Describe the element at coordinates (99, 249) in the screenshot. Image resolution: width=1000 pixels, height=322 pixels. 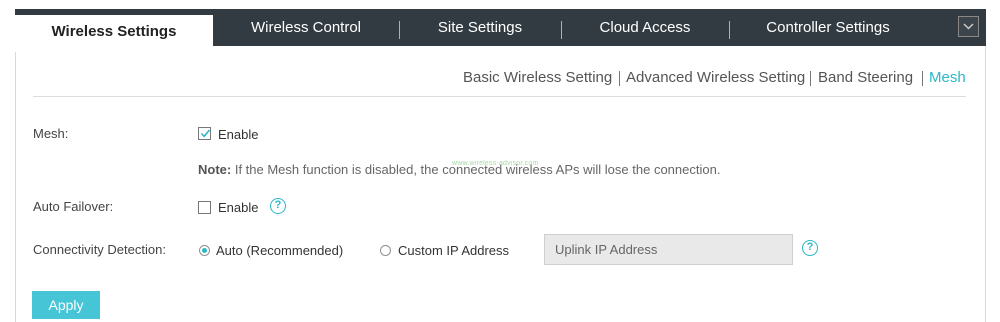
I see `connectivity-detection-label: Connectivity Detection:` at that location.